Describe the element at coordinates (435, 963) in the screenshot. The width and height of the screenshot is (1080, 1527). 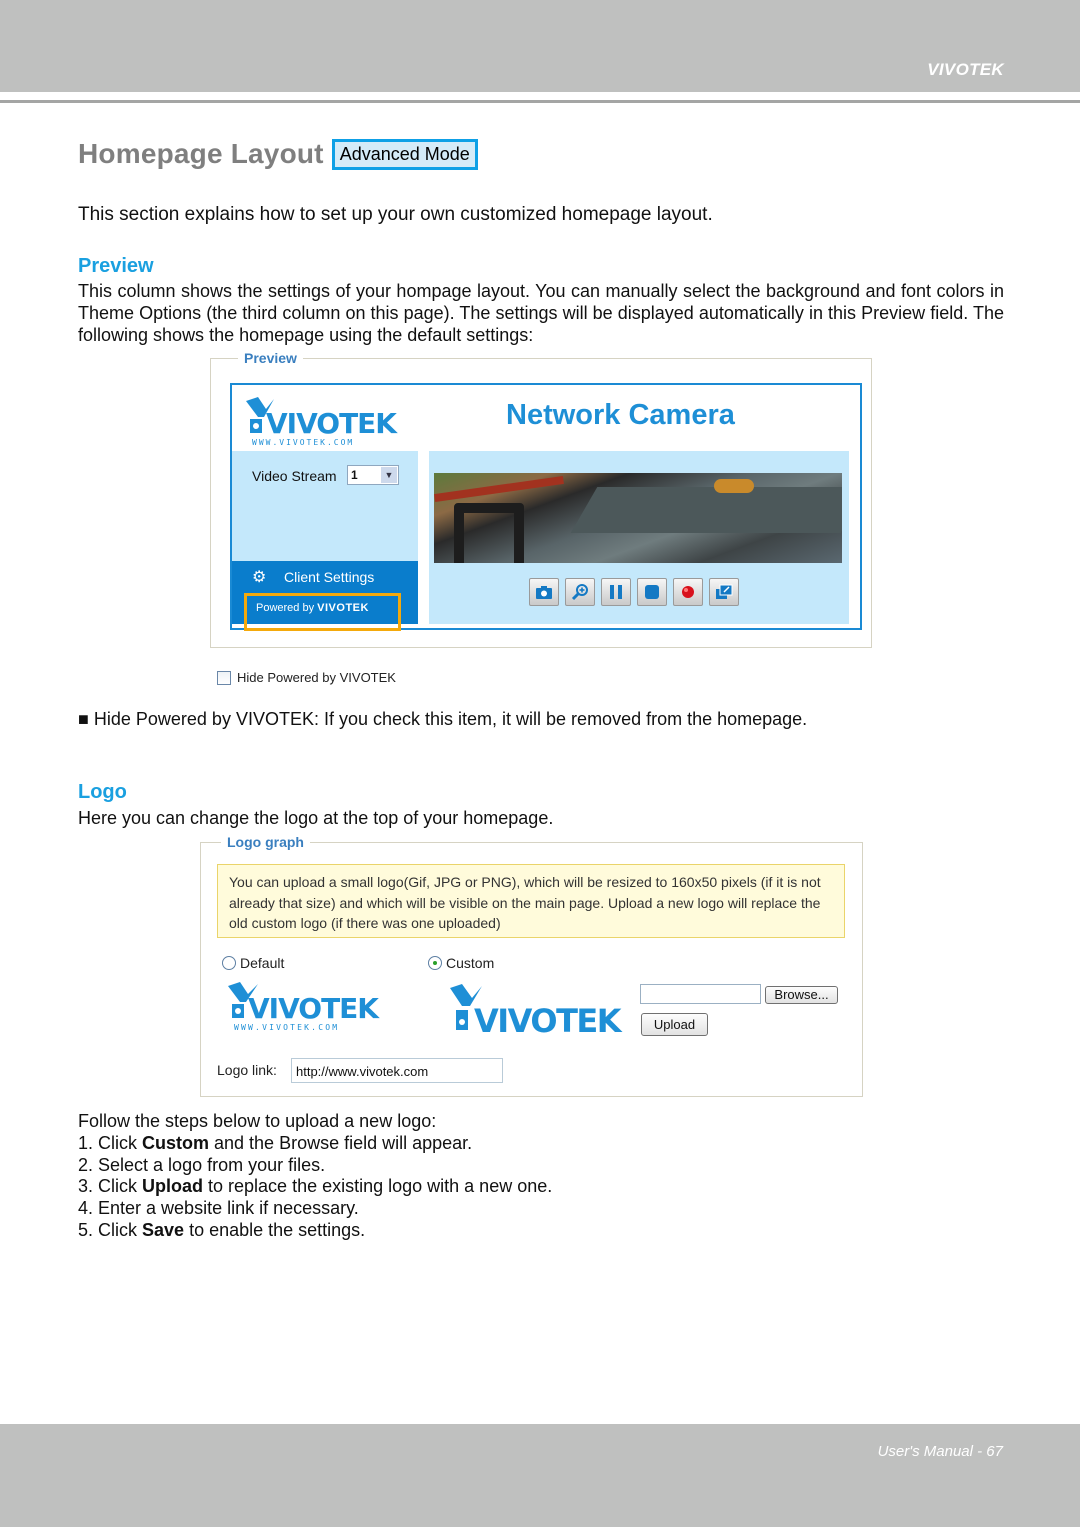
I see `radio-custom` at that location.